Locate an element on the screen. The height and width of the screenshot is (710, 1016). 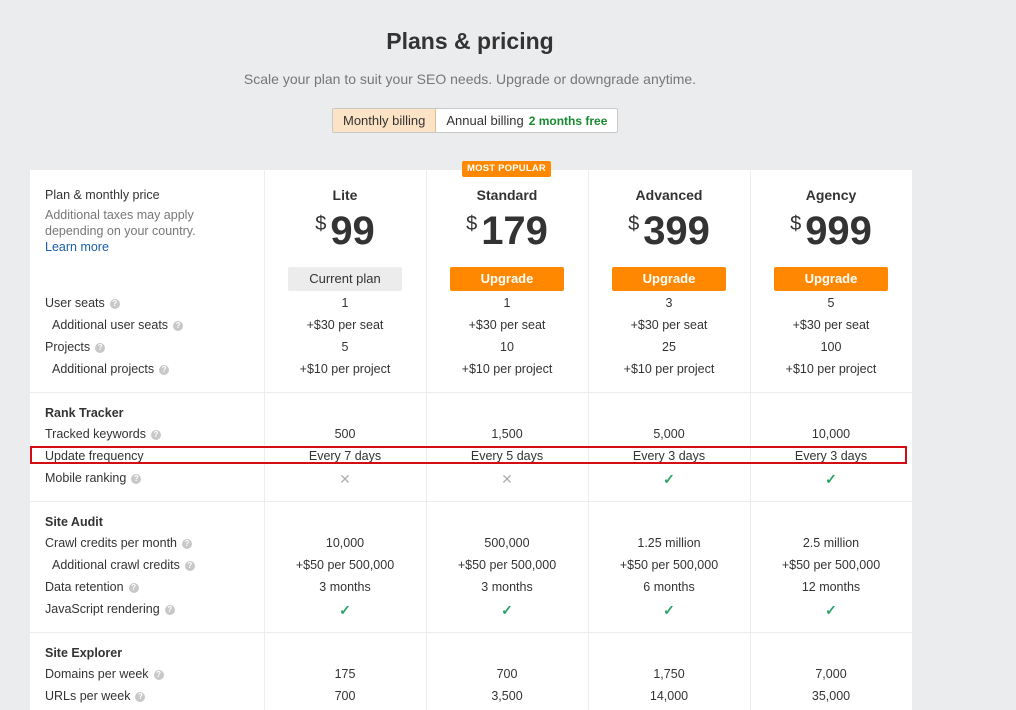
plan-price-label: Plan & monthly price is located at coordinates (102, 195).